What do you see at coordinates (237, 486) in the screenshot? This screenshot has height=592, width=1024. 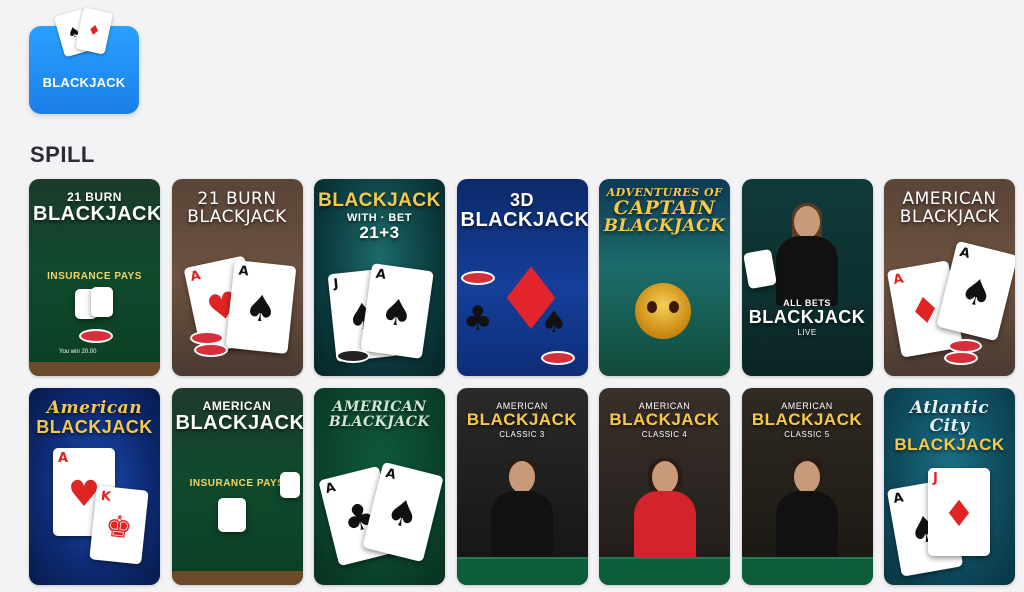 I see `game-tile-american-blackjack-table: AMERICAN BLACKJACK INSURANCE PAYS` at bounding box center [237, 486].